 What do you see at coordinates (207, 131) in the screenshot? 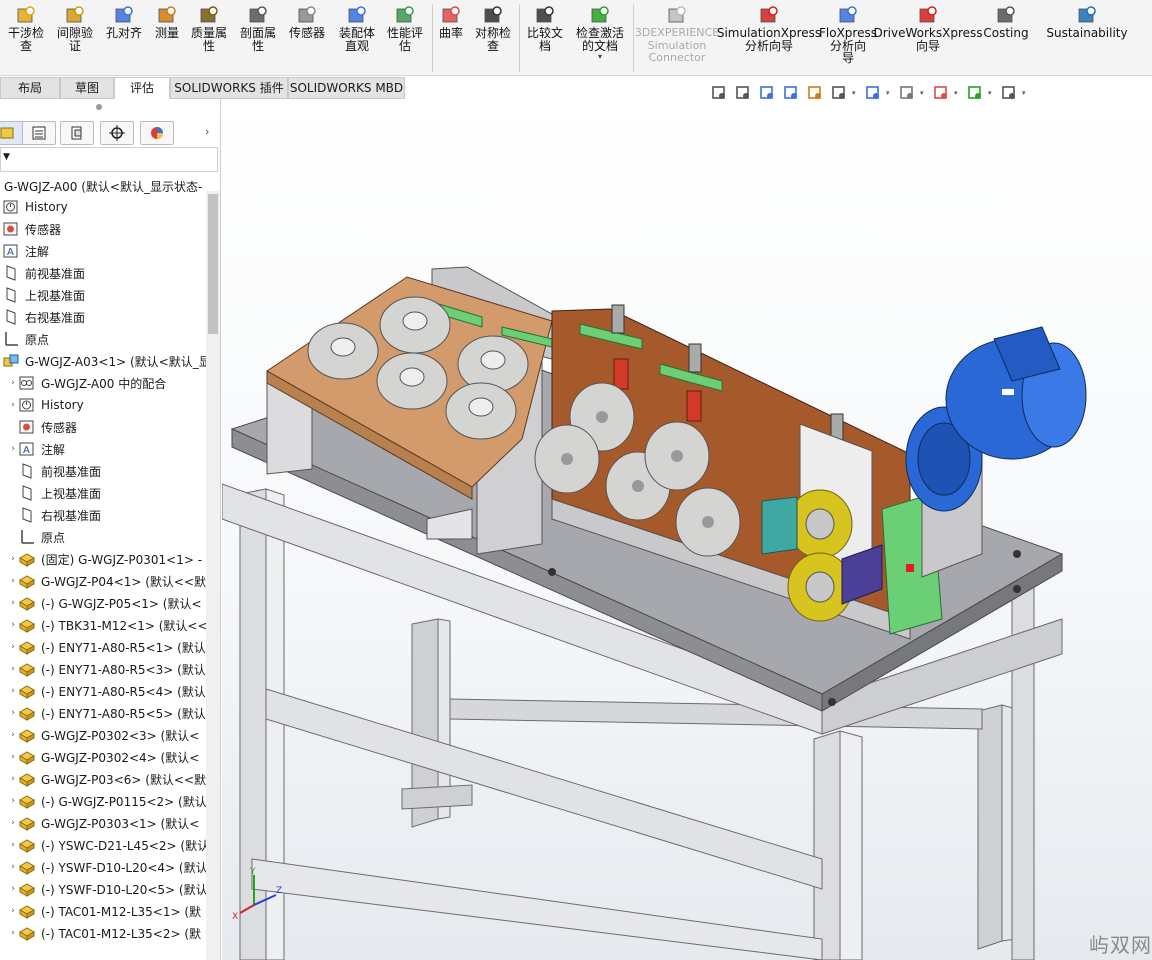
I see `expand-arrow: ›` at bounding box center [207, 131].